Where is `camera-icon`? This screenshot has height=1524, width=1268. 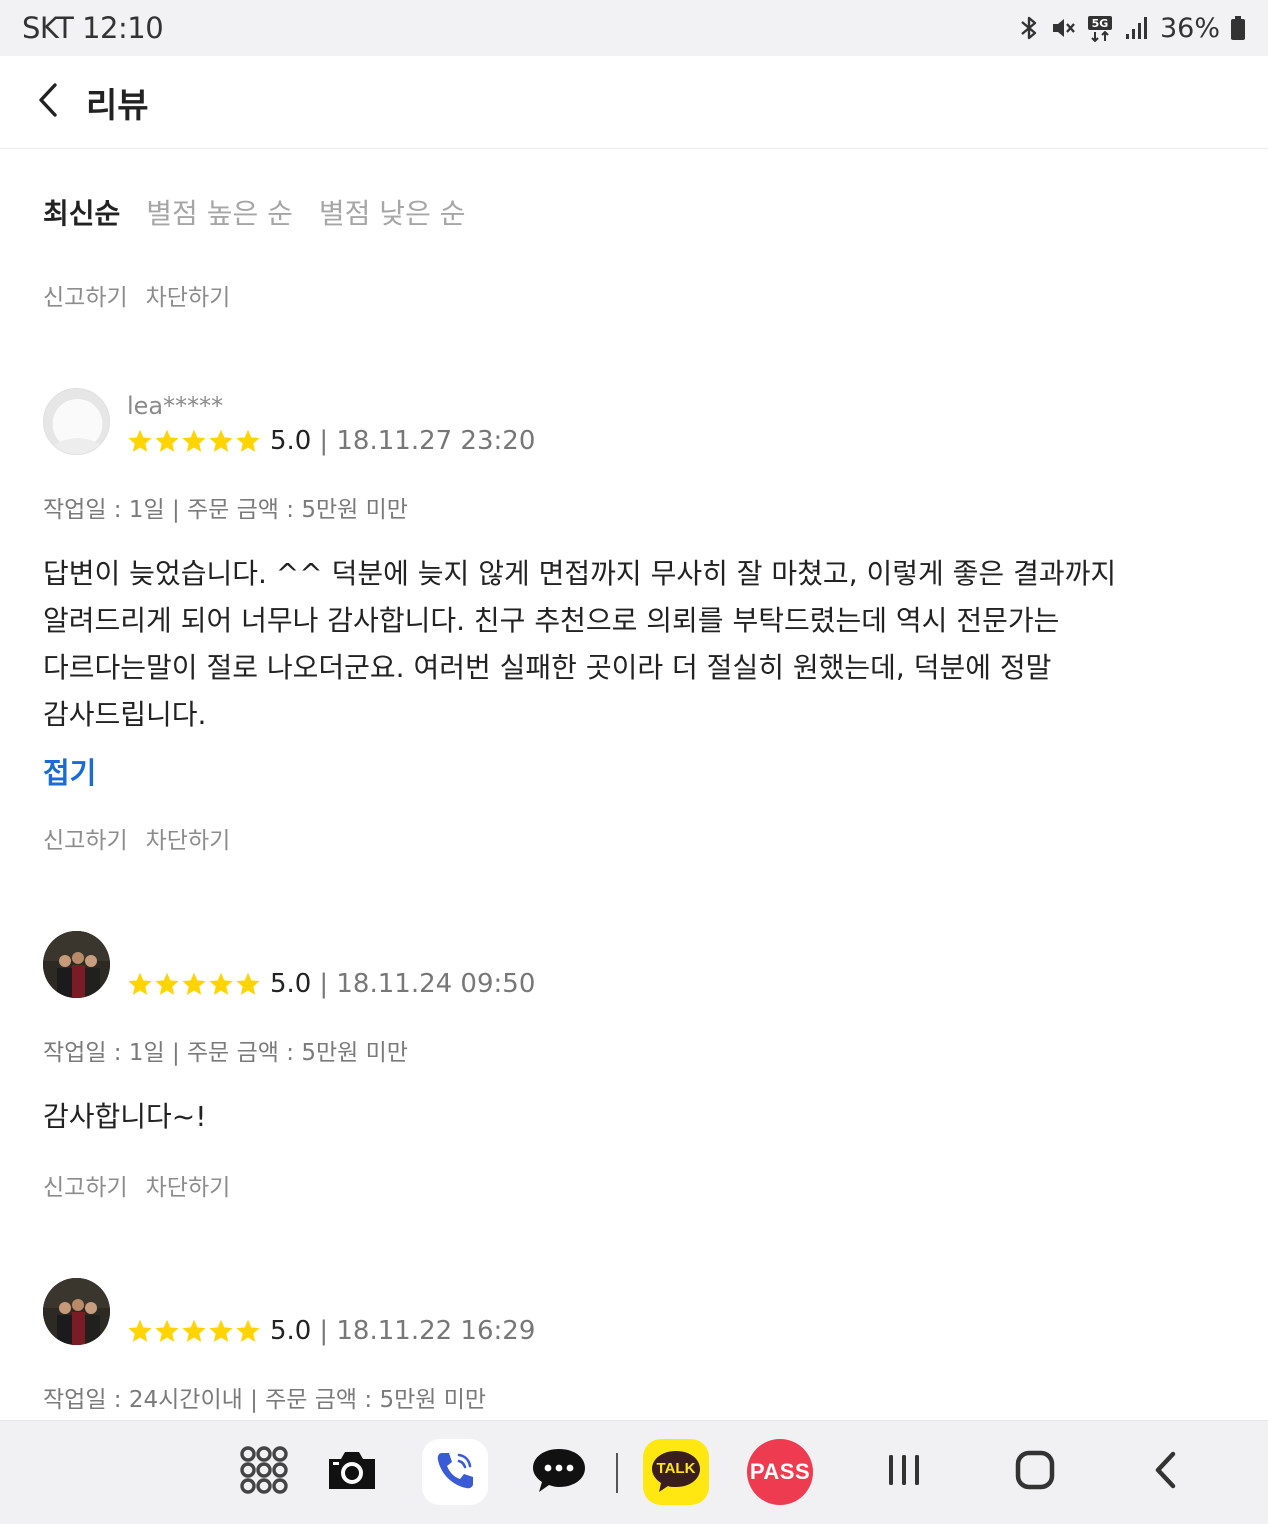
camera-icon is located at coordinates (352, 1472).